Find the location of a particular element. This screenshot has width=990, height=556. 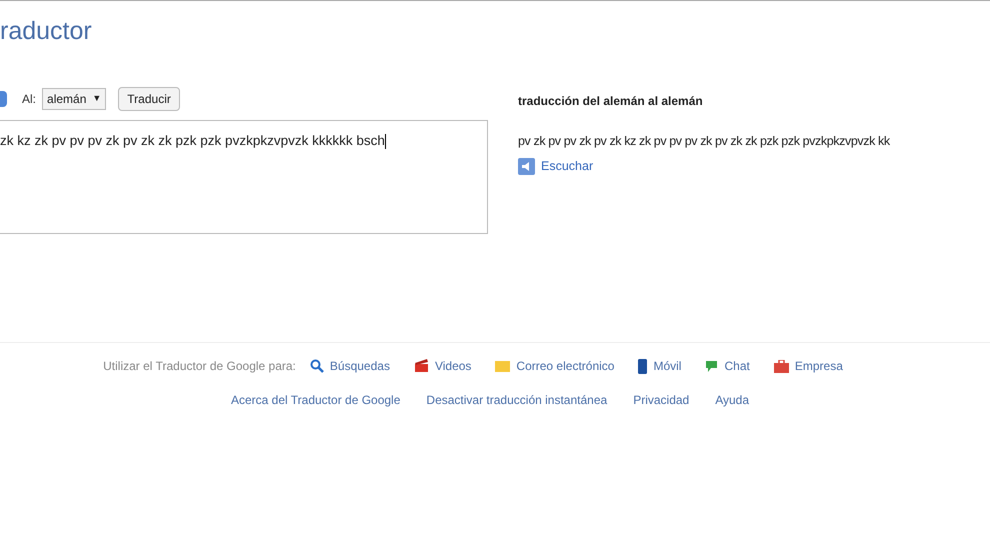

translate-button: Traducir is located at coordinates (149, 99).